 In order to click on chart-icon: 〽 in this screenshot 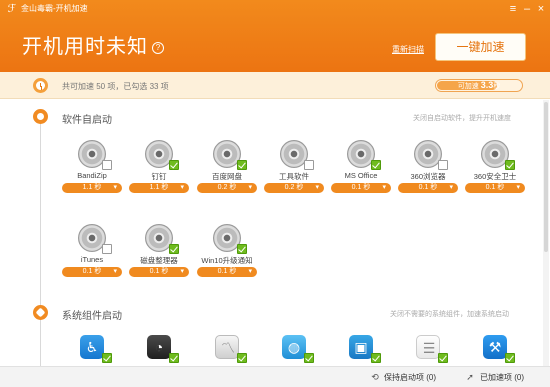, I will do `click(227, 347)`.